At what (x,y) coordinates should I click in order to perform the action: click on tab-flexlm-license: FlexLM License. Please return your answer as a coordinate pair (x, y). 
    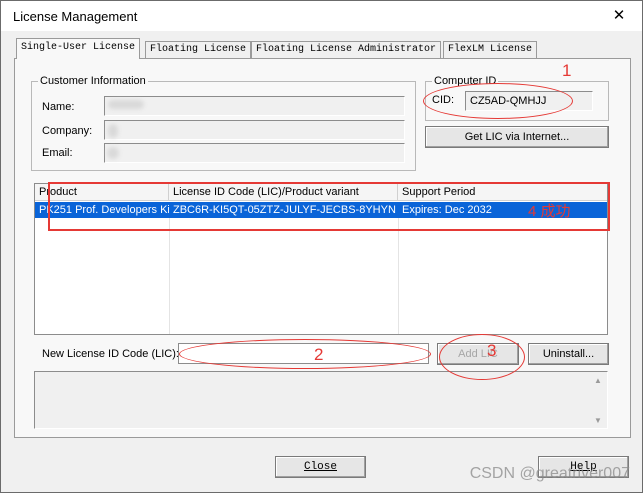
    Looking at the image, I should click on (490, 49).